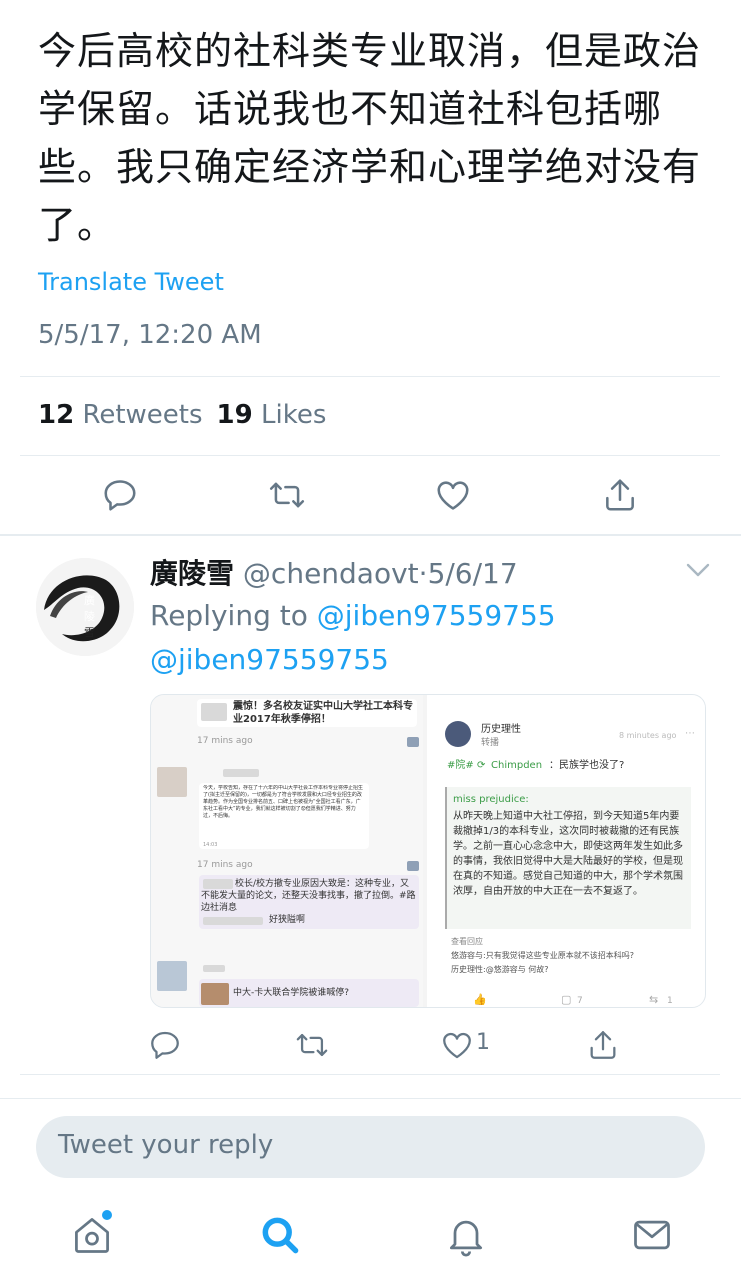 The image size is (741, 1280). I want to click on post-body-time: 14:03, so click(210, 845).